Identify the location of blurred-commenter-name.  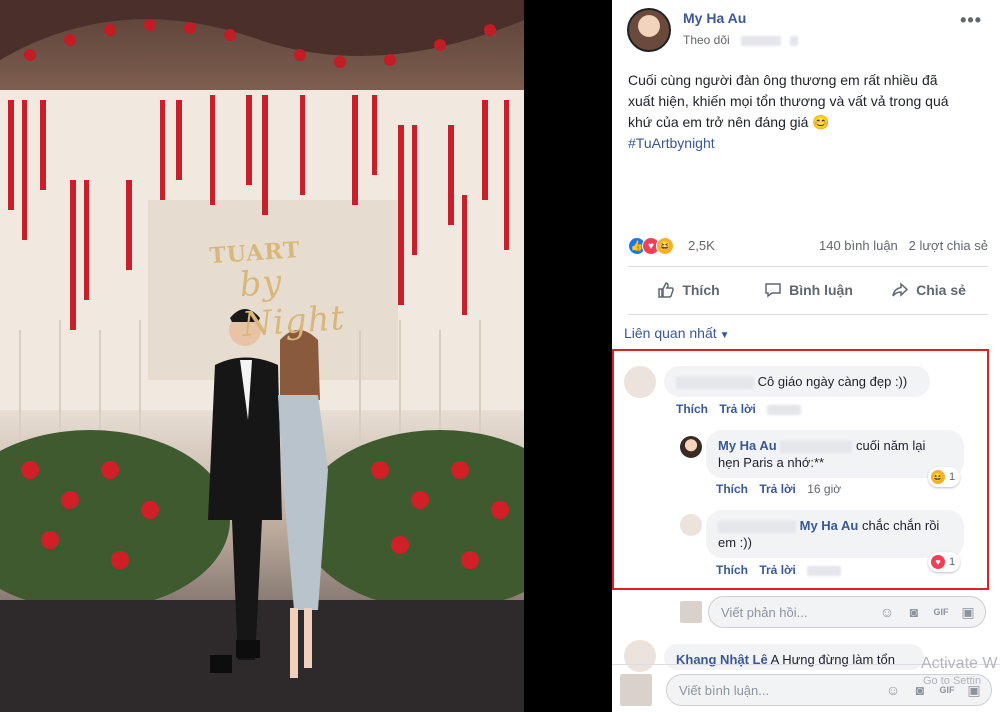
(715, 382).